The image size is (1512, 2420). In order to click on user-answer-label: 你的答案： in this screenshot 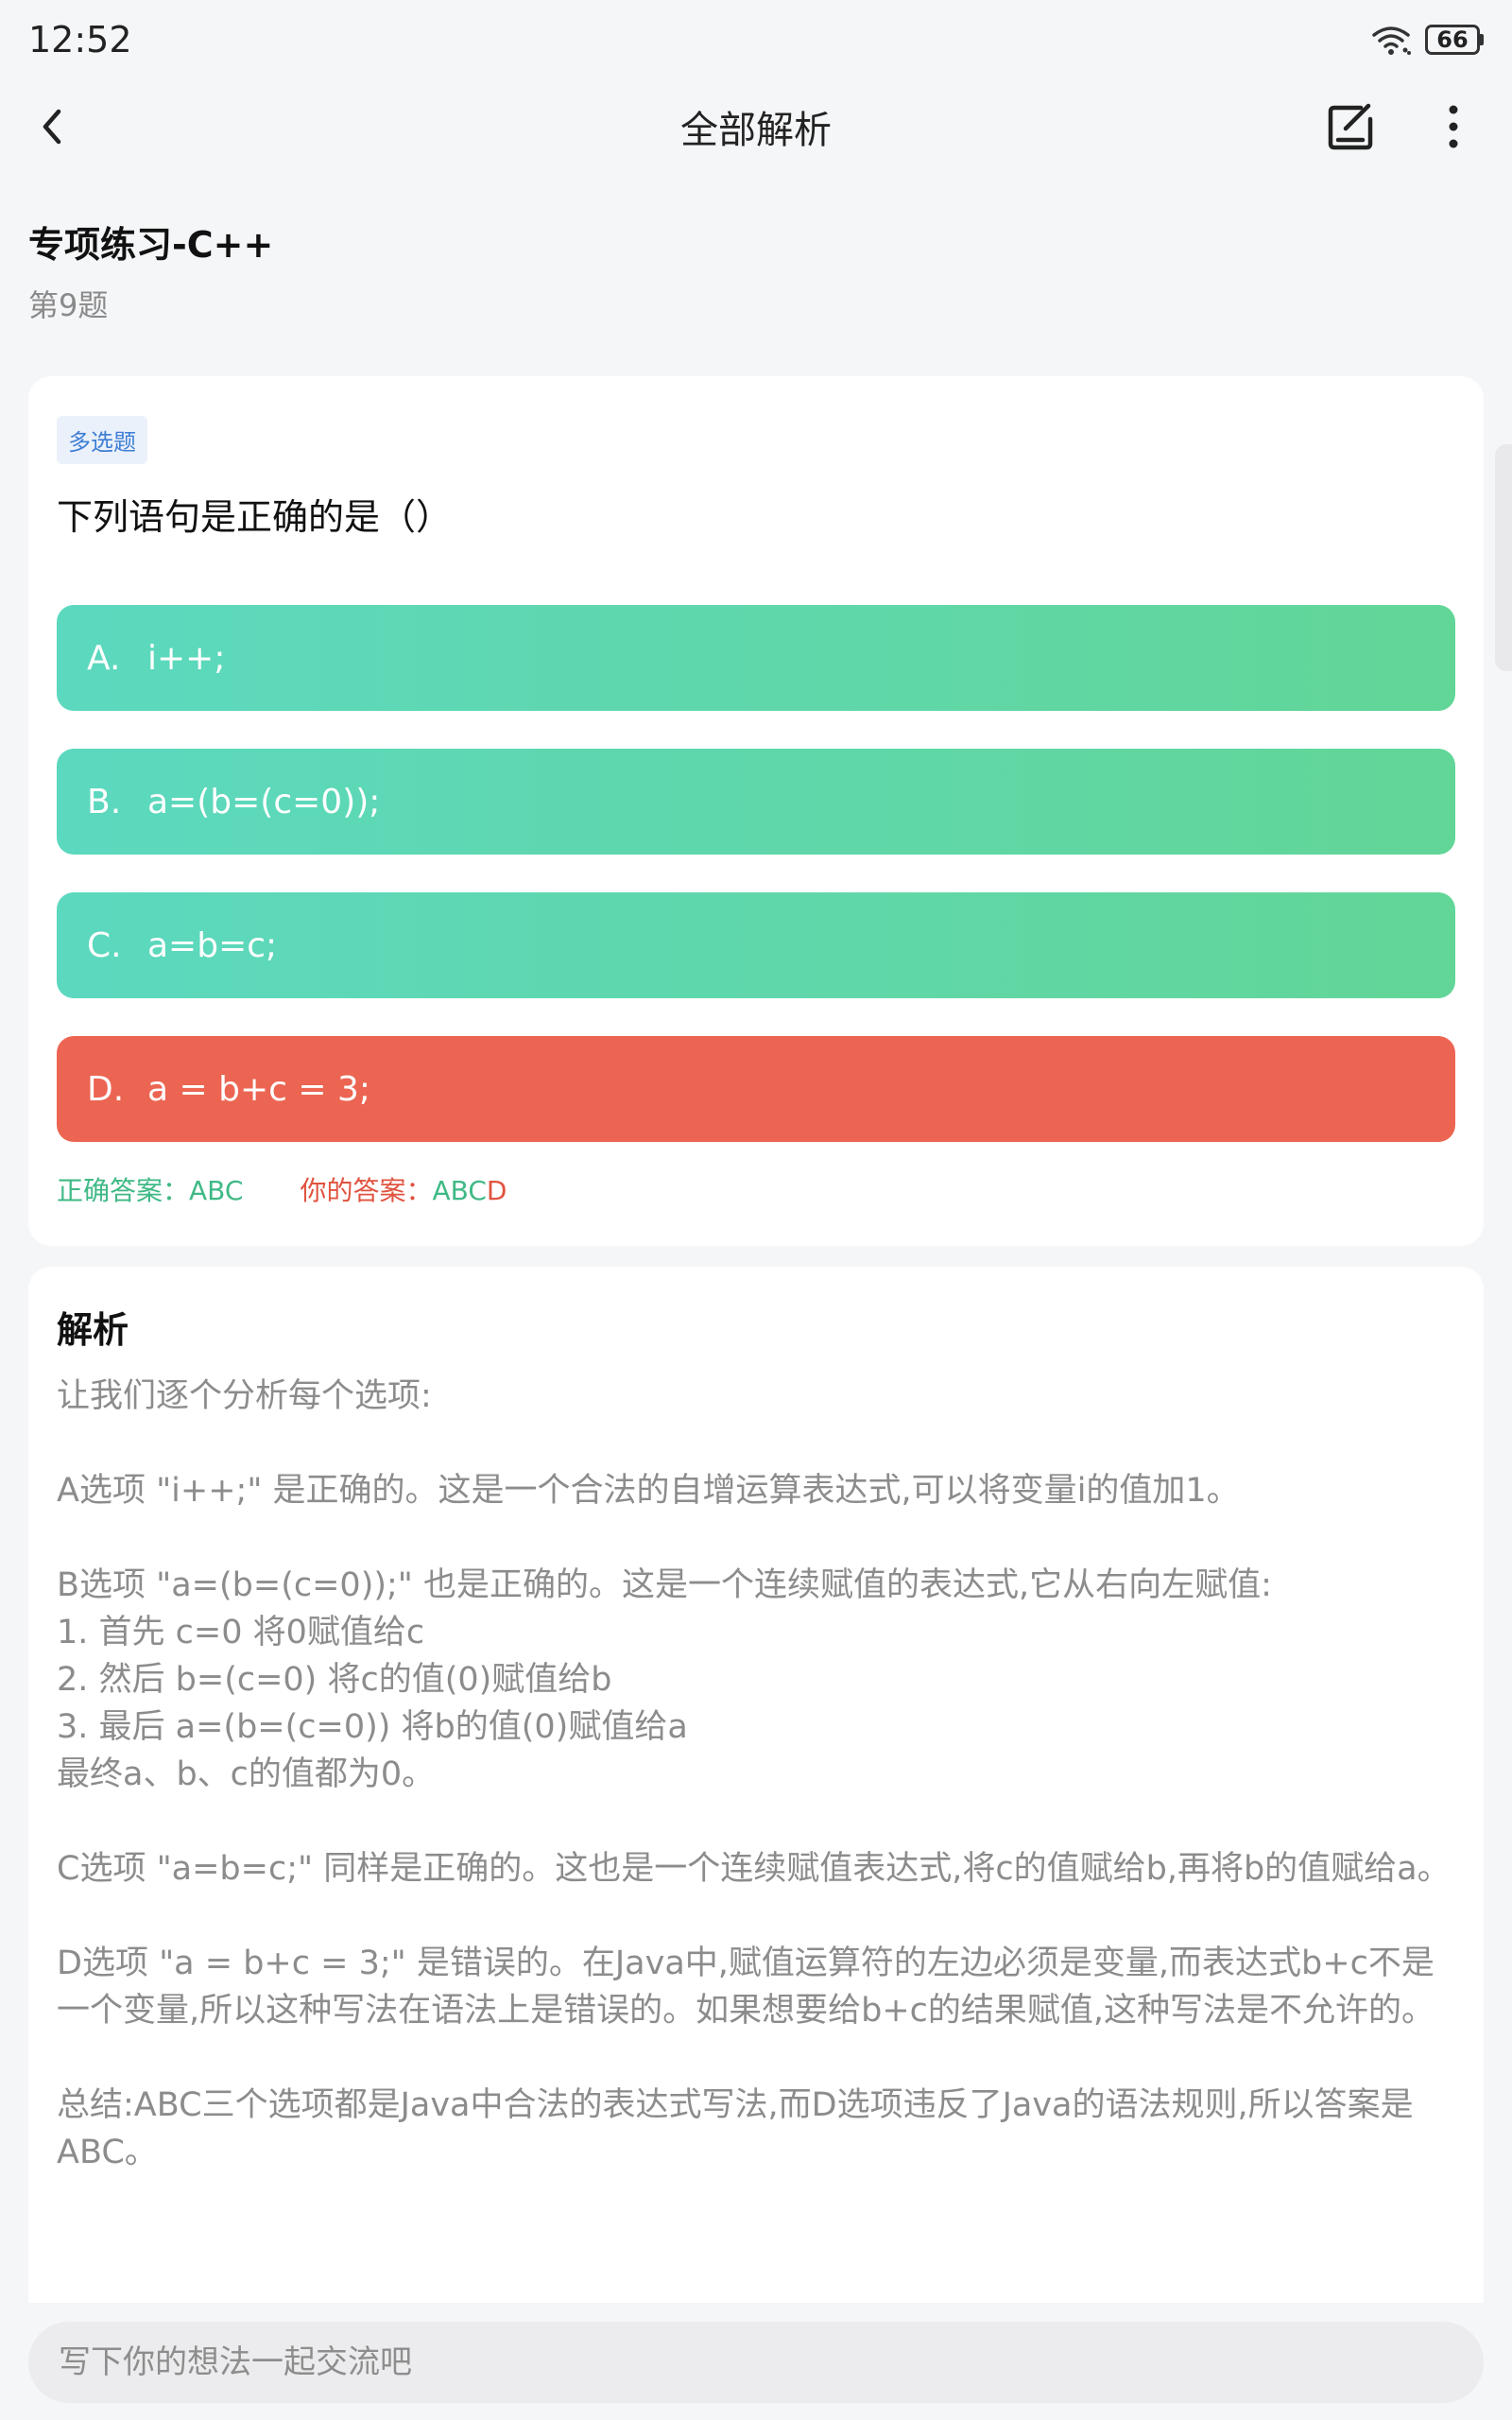, I will do `click(366, 1190)`.